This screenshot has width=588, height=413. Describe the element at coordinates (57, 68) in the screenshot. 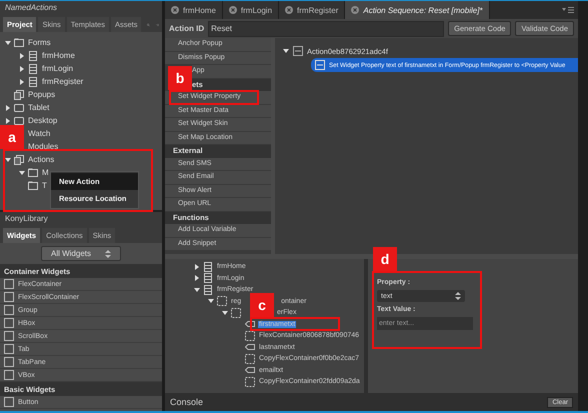

I see `tree-item: frmLogin` at that location.